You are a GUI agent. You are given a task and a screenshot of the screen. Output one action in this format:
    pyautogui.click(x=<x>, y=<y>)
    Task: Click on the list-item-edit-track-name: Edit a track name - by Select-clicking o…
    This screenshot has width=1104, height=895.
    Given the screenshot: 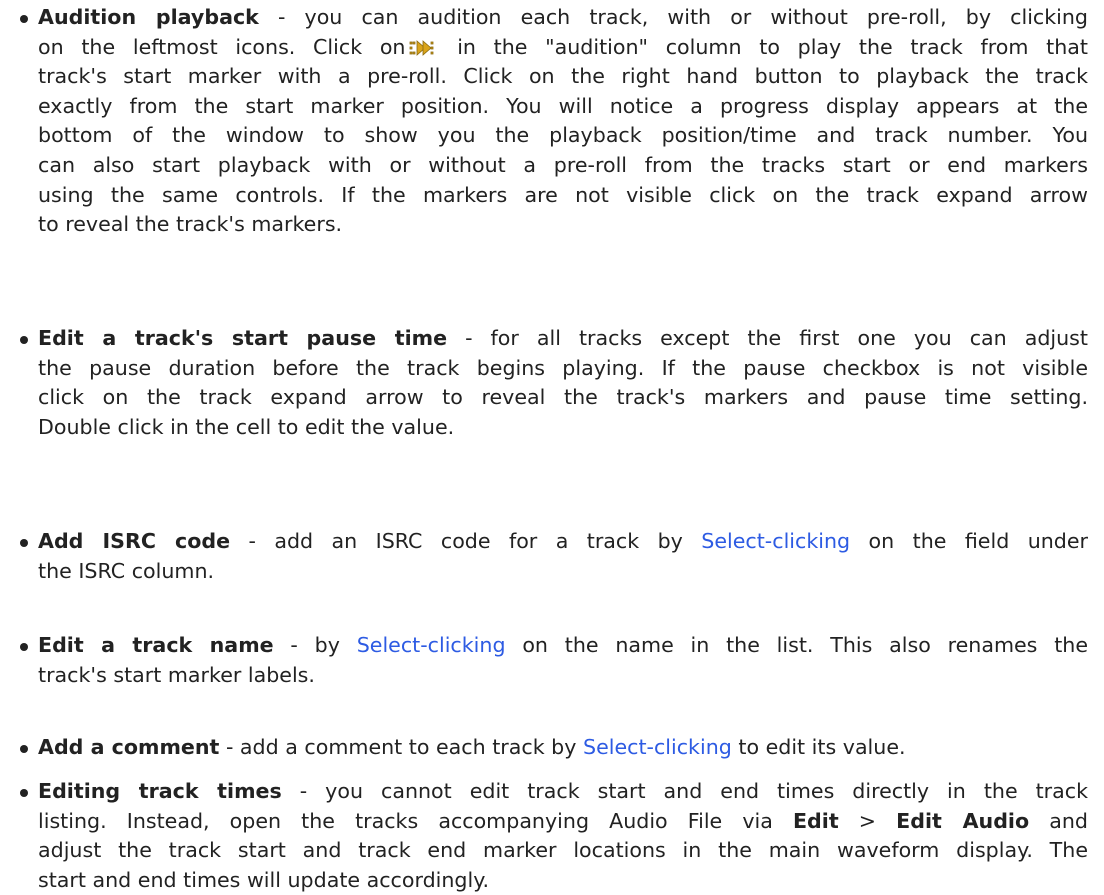 What is the action you would take?
    pyautogui.click(x=554, y=660)
    